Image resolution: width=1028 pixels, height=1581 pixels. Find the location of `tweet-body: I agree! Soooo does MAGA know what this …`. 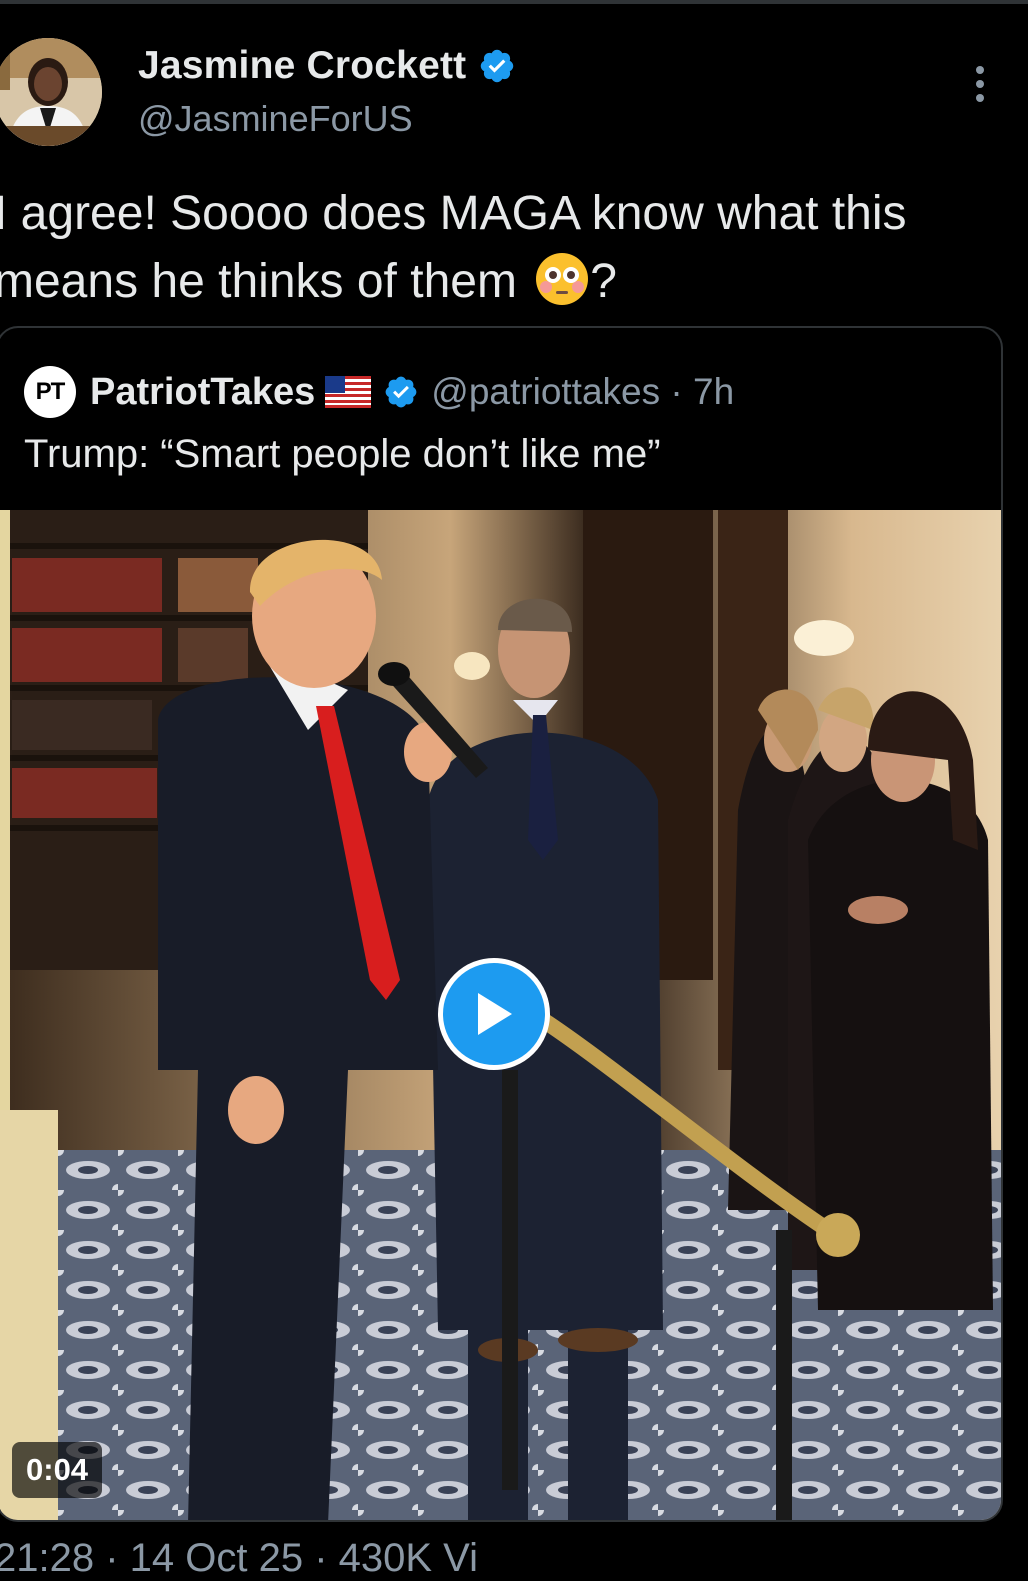

tweet-body: I agree! Soooo does MAGA know what this … is located at coordinates (453, 247).